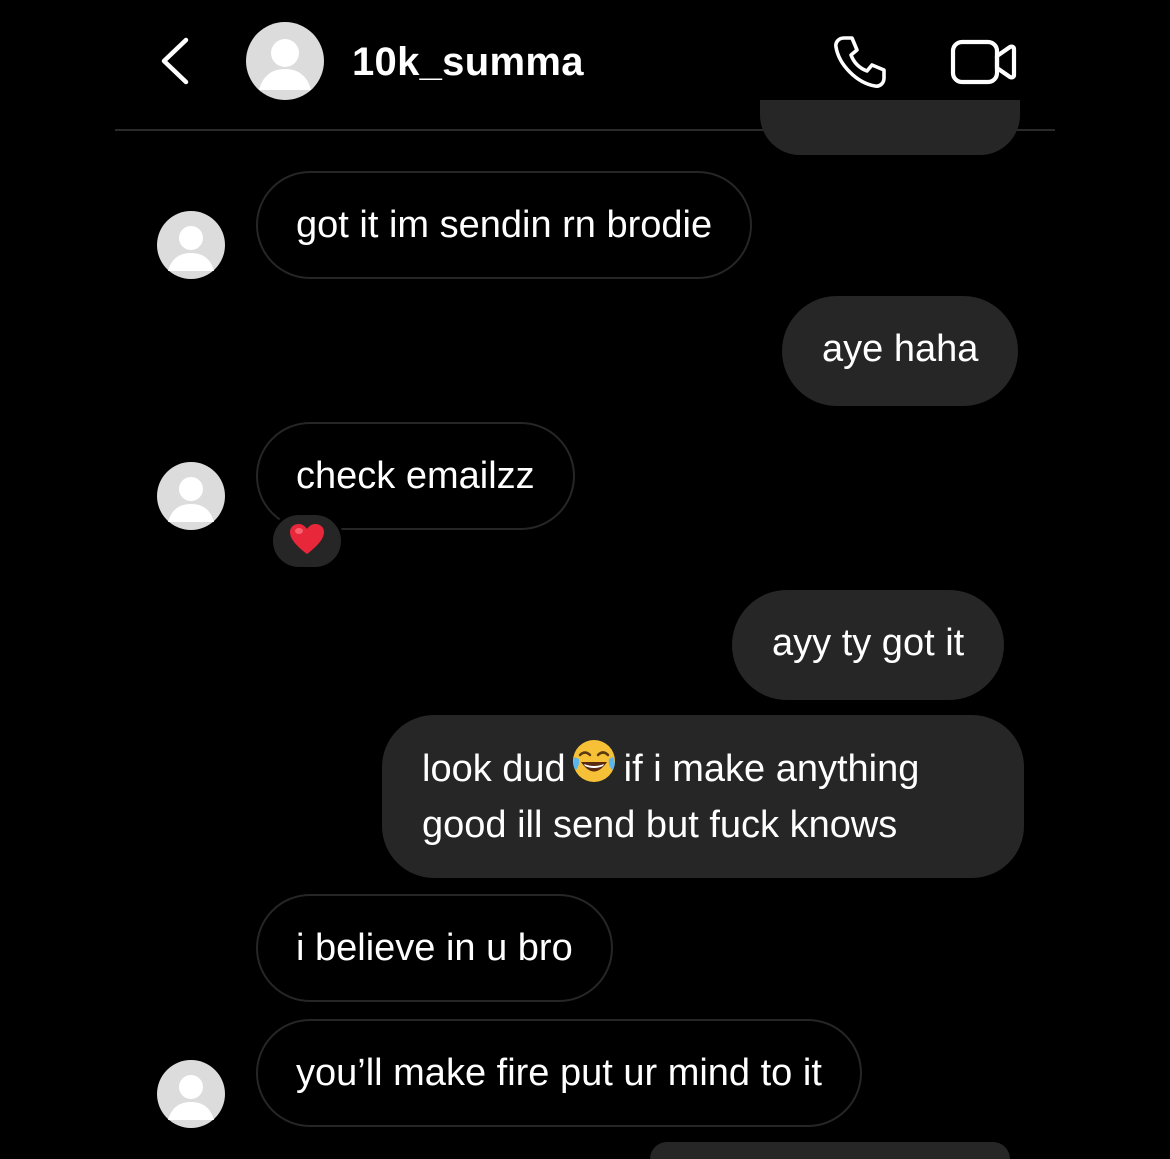  What do you see at coordinates (860, 62) in the screenshot?
I see `phone-icon` at bounding box center [860, 62].